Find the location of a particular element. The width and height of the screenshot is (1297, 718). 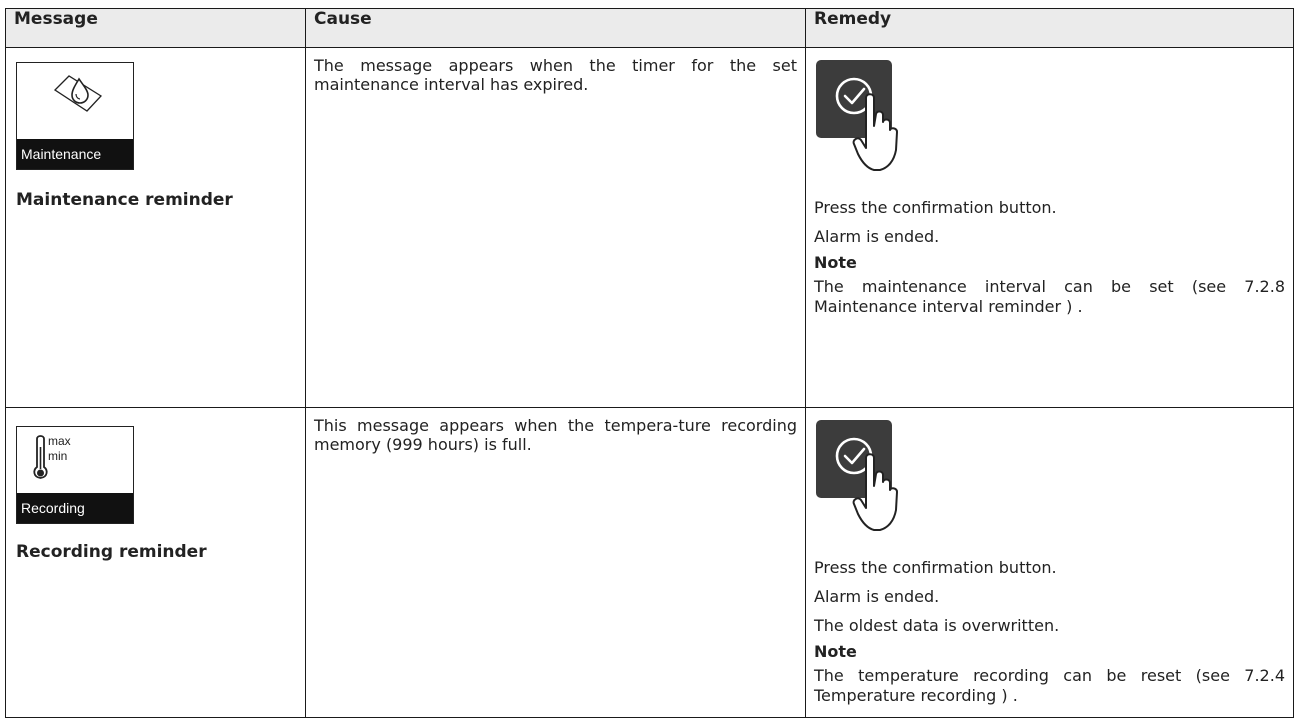

table-header-row: Message Cause Remedy is located at coordinates (649, 28).